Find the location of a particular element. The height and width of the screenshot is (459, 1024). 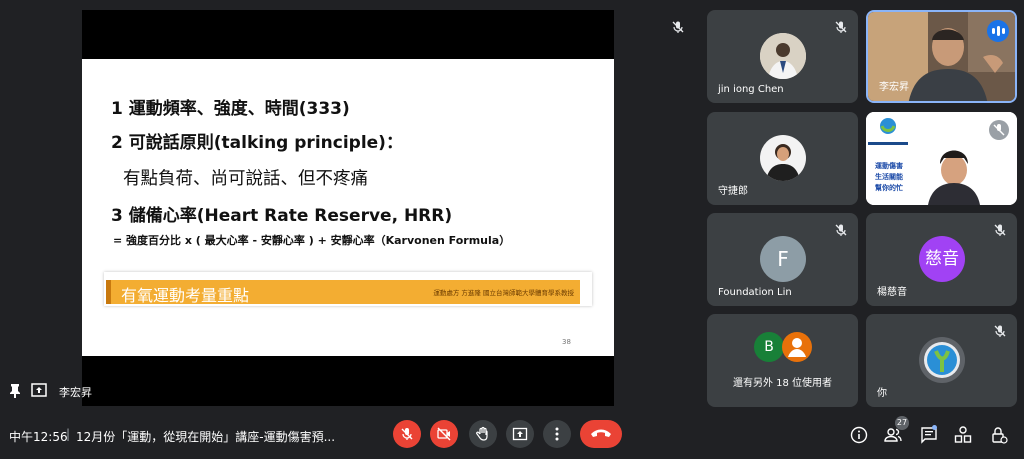

leave-call-icon is located at coordinates (601, 433).